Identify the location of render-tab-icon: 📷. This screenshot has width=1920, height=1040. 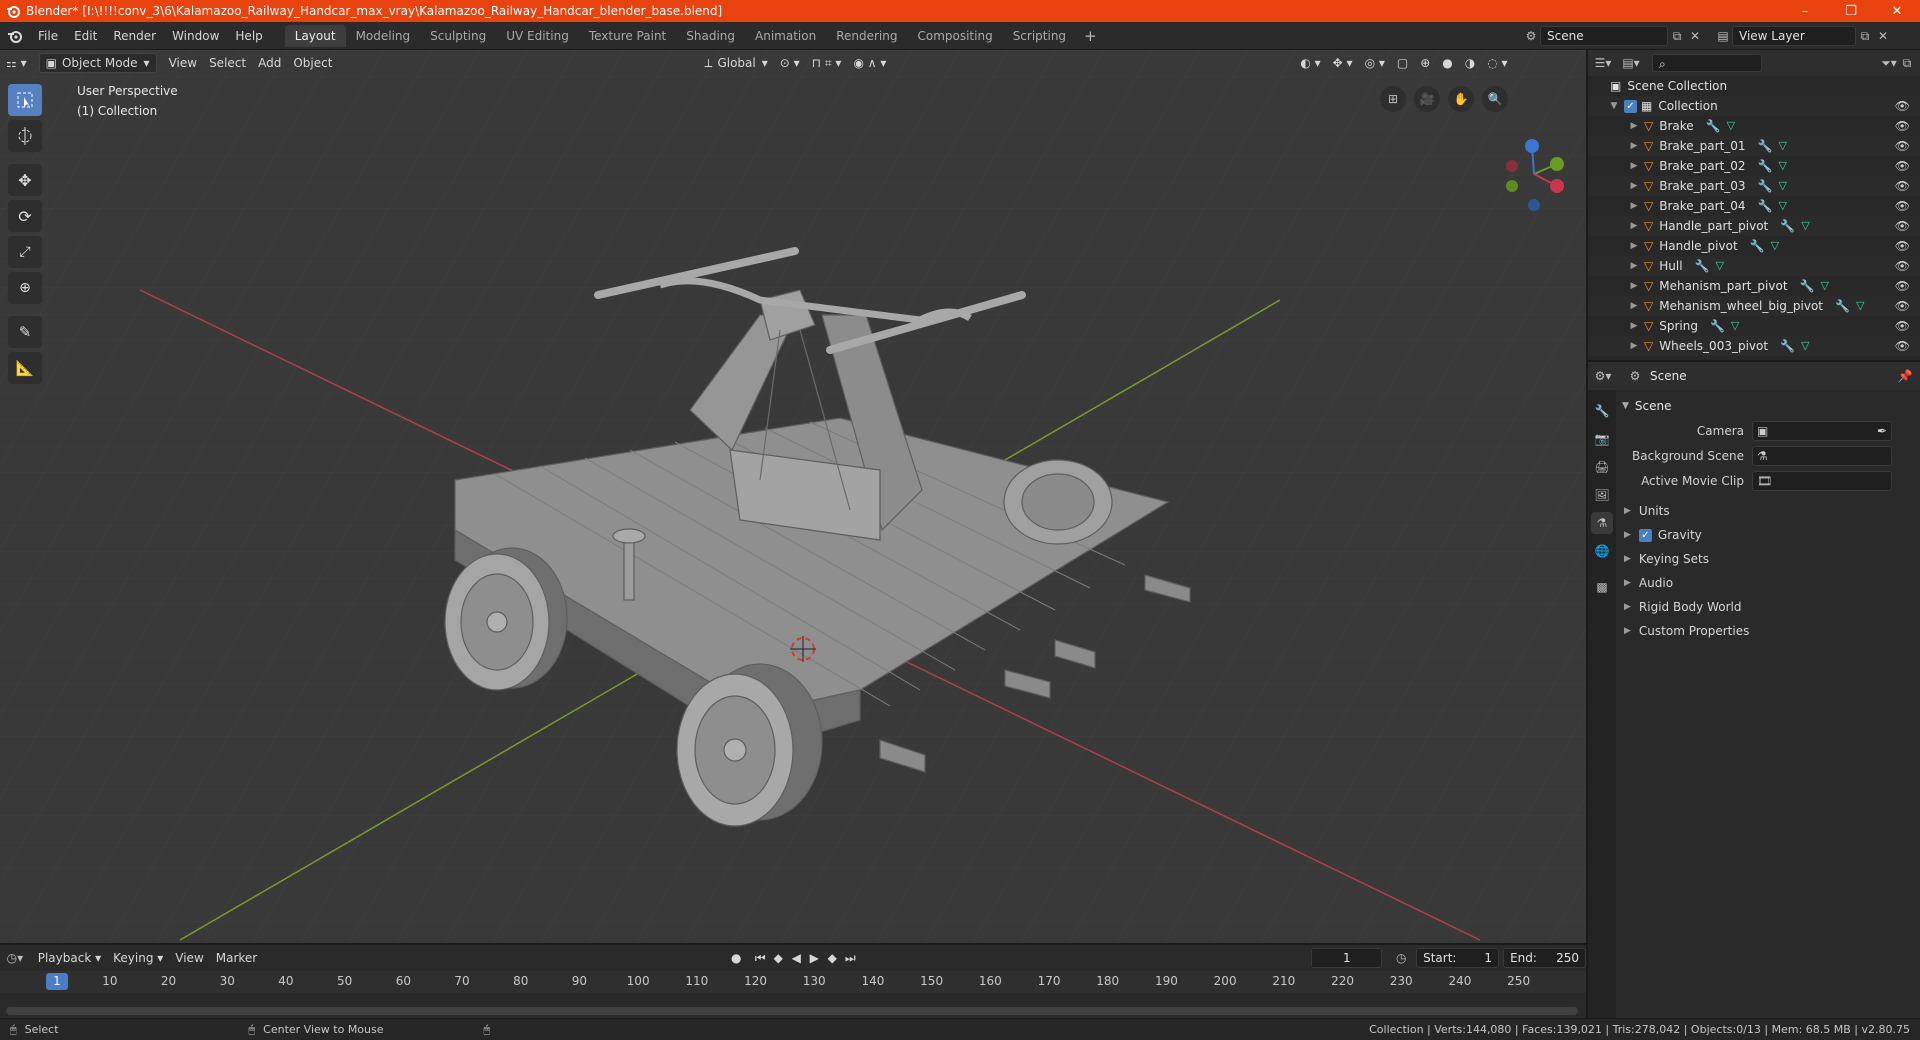
(1602, 439).